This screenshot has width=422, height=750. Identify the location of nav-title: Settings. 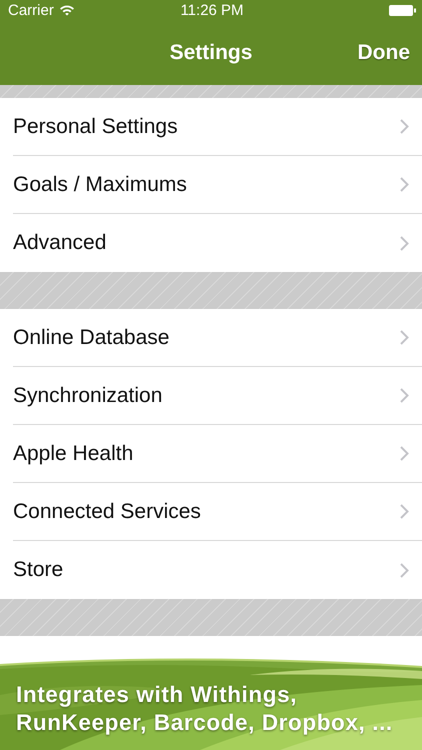
(211, 52).